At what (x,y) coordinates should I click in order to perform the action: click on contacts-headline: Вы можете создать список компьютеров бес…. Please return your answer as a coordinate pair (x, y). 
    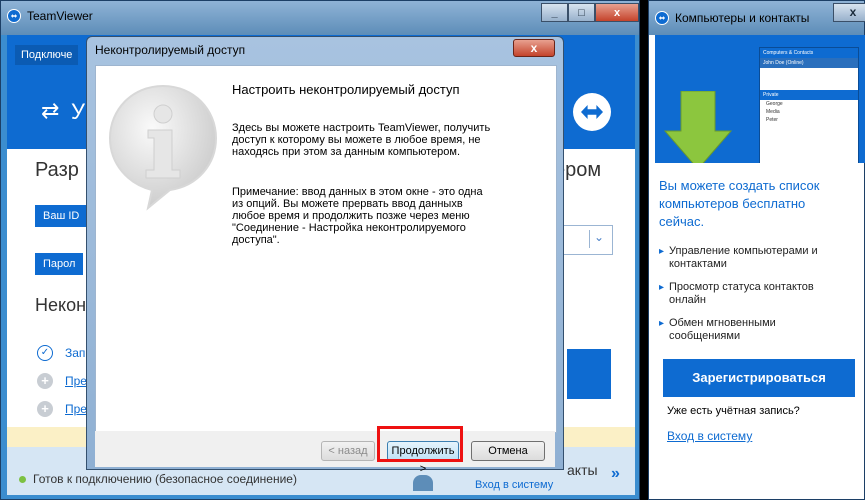
    Looking at the image, I should click on (757, 204).